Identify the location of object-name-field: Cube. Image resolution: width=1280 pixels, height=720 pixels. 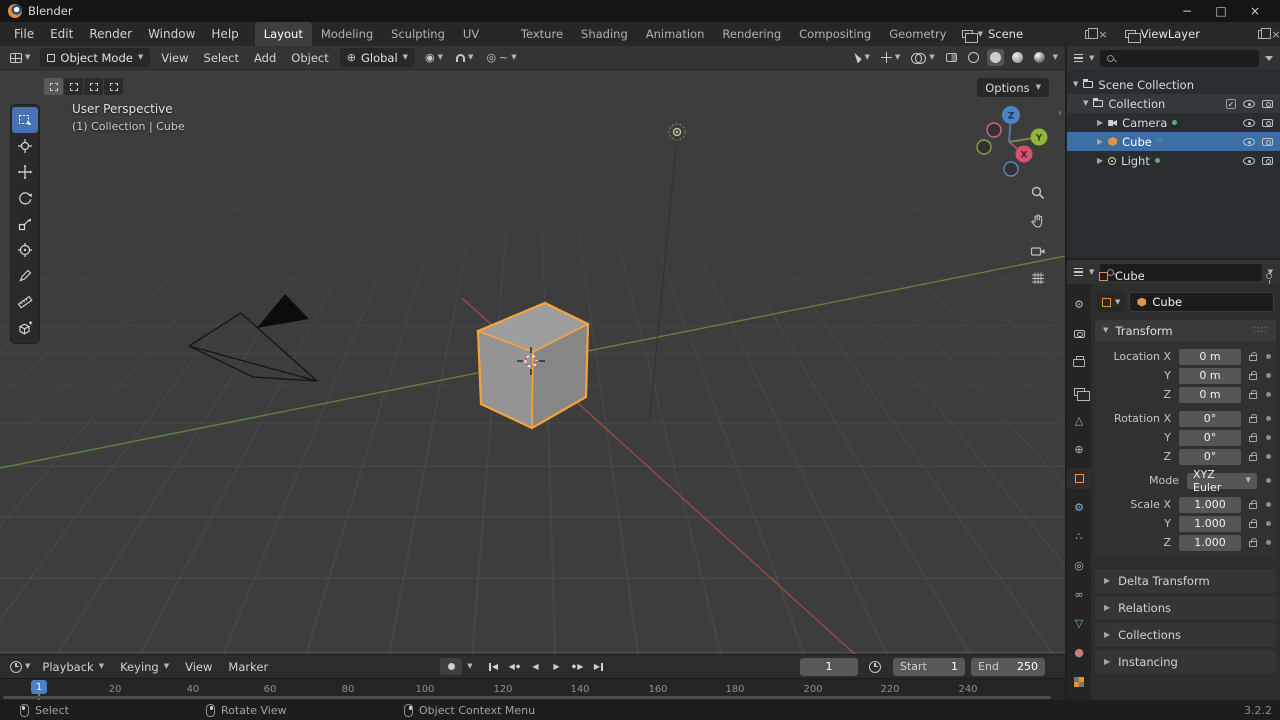
(1201, 302).